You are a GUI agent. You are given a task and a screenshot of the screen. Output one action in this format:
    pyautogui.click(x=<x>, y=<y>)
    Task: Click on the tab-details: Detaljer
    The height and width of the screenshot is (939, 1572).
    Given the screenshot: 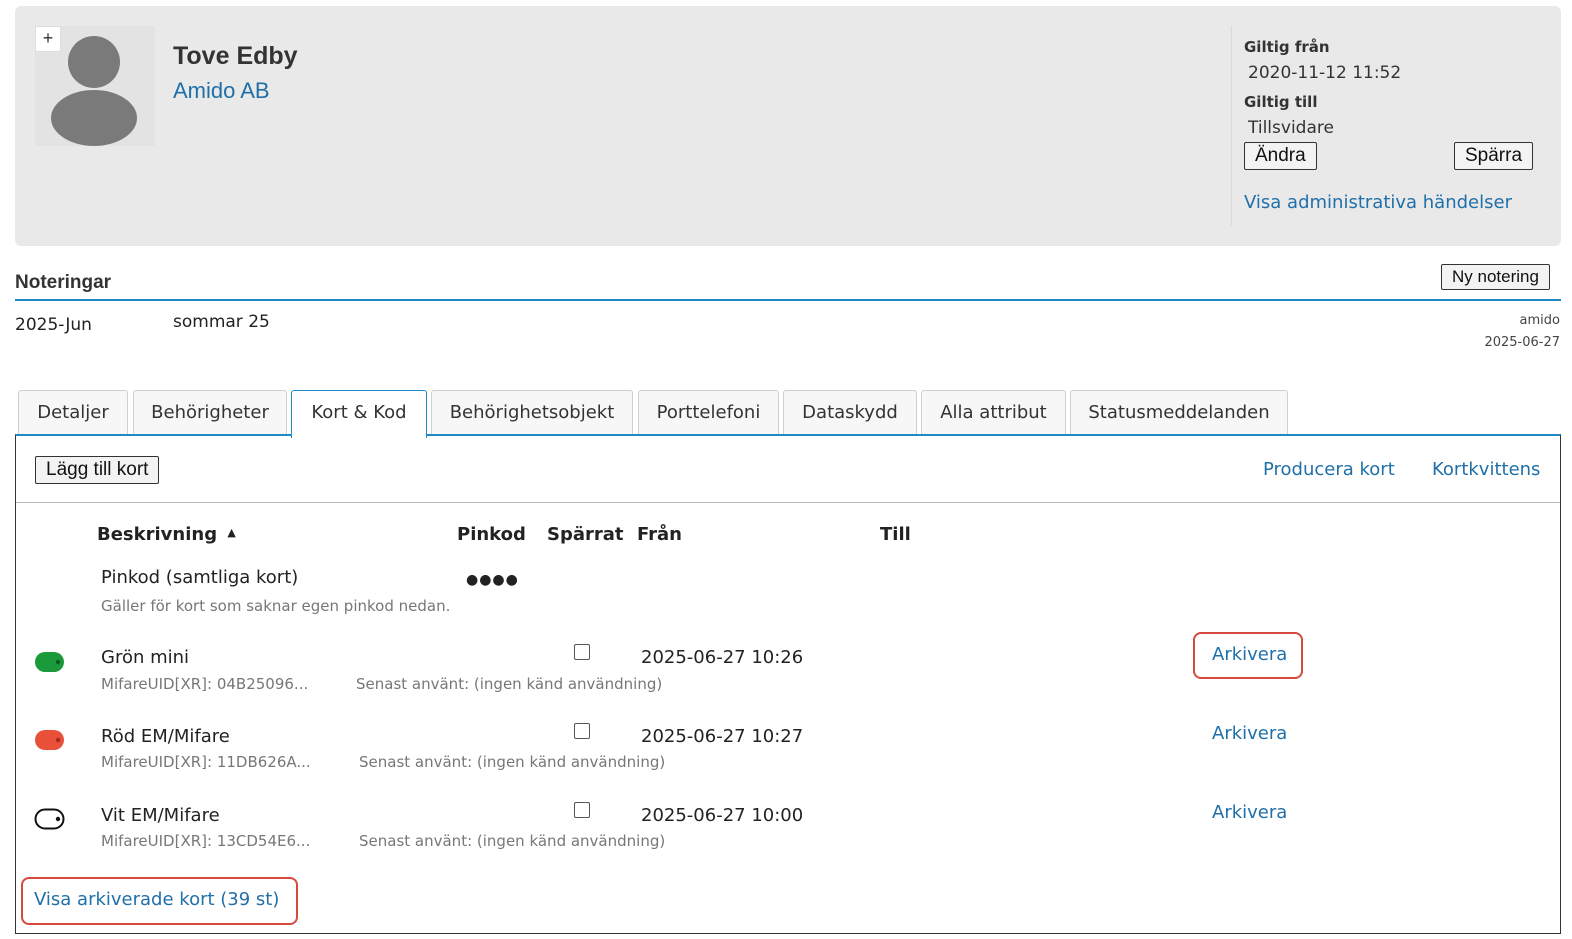 What is the action you would take?
    pyautogui.click(x=73, y=413)
    